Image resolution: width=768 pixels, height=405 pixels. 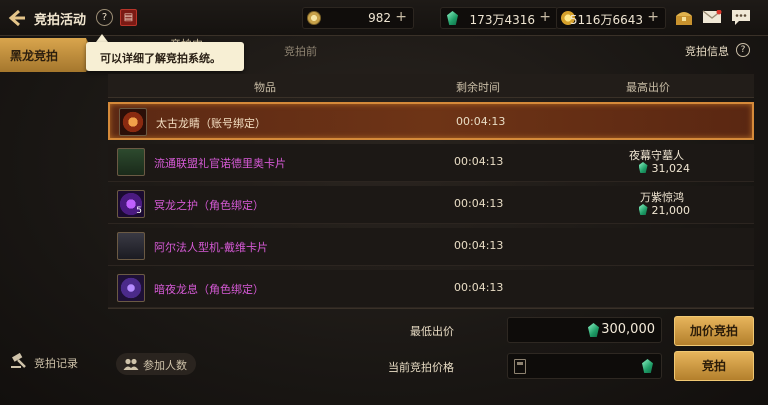 What do you see at coordinates (648, 87) in the screenshot?
I see `column-header-bid: 最高出价` at bounding box center [648, 87].